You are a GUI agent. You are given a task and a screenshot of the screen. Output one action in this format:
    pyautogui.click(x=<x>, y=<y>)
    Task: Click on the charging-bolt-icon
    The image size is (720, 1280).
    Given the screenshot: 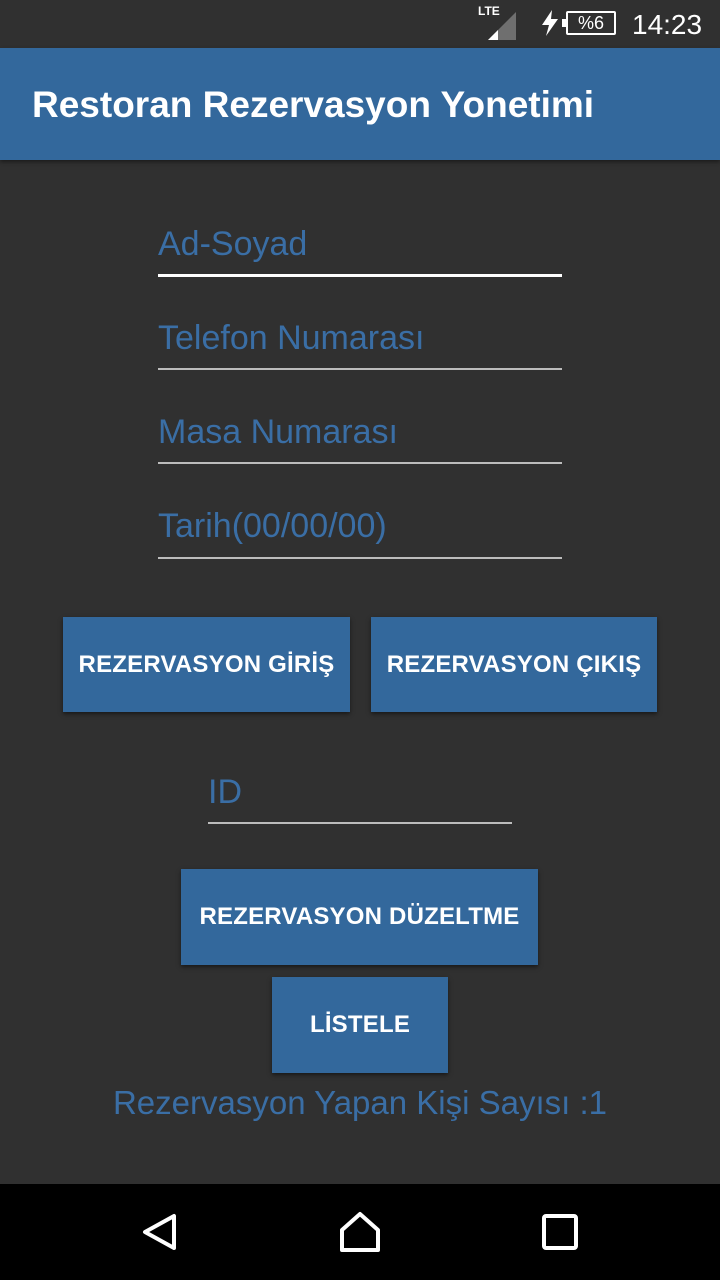 What is the action you would take?
    pyautogui.click(x=550, y=25)
    